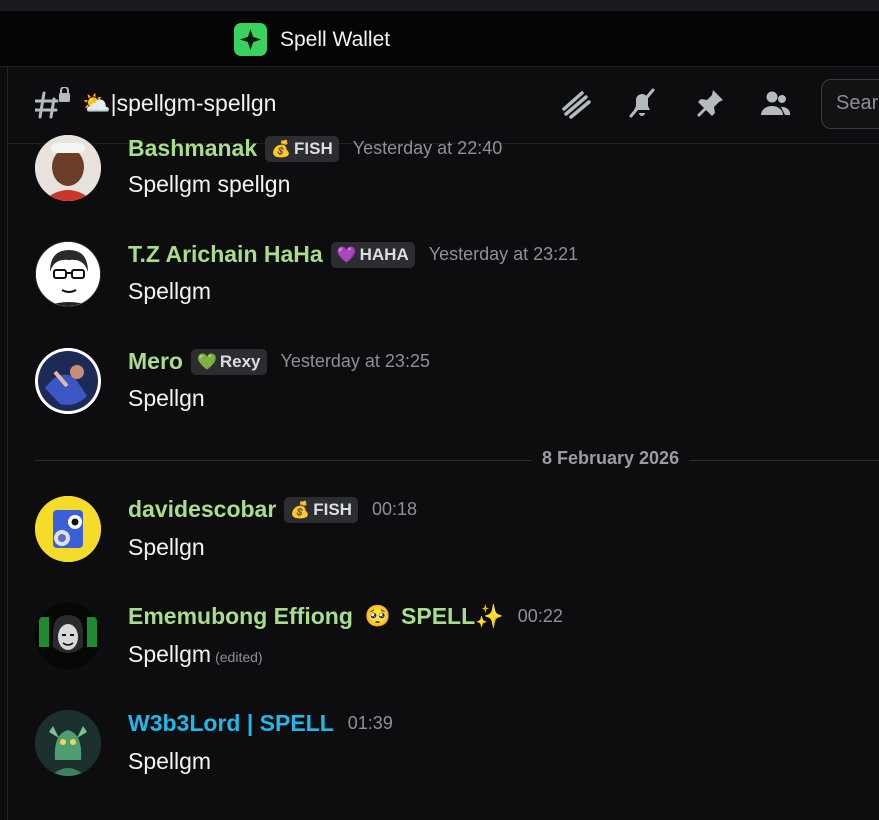 The width and height of the screenshot is (879, 820). Describe the element at coordinates (370, 723) in the screenshot. I see `timestamp: 01:39` at that location.